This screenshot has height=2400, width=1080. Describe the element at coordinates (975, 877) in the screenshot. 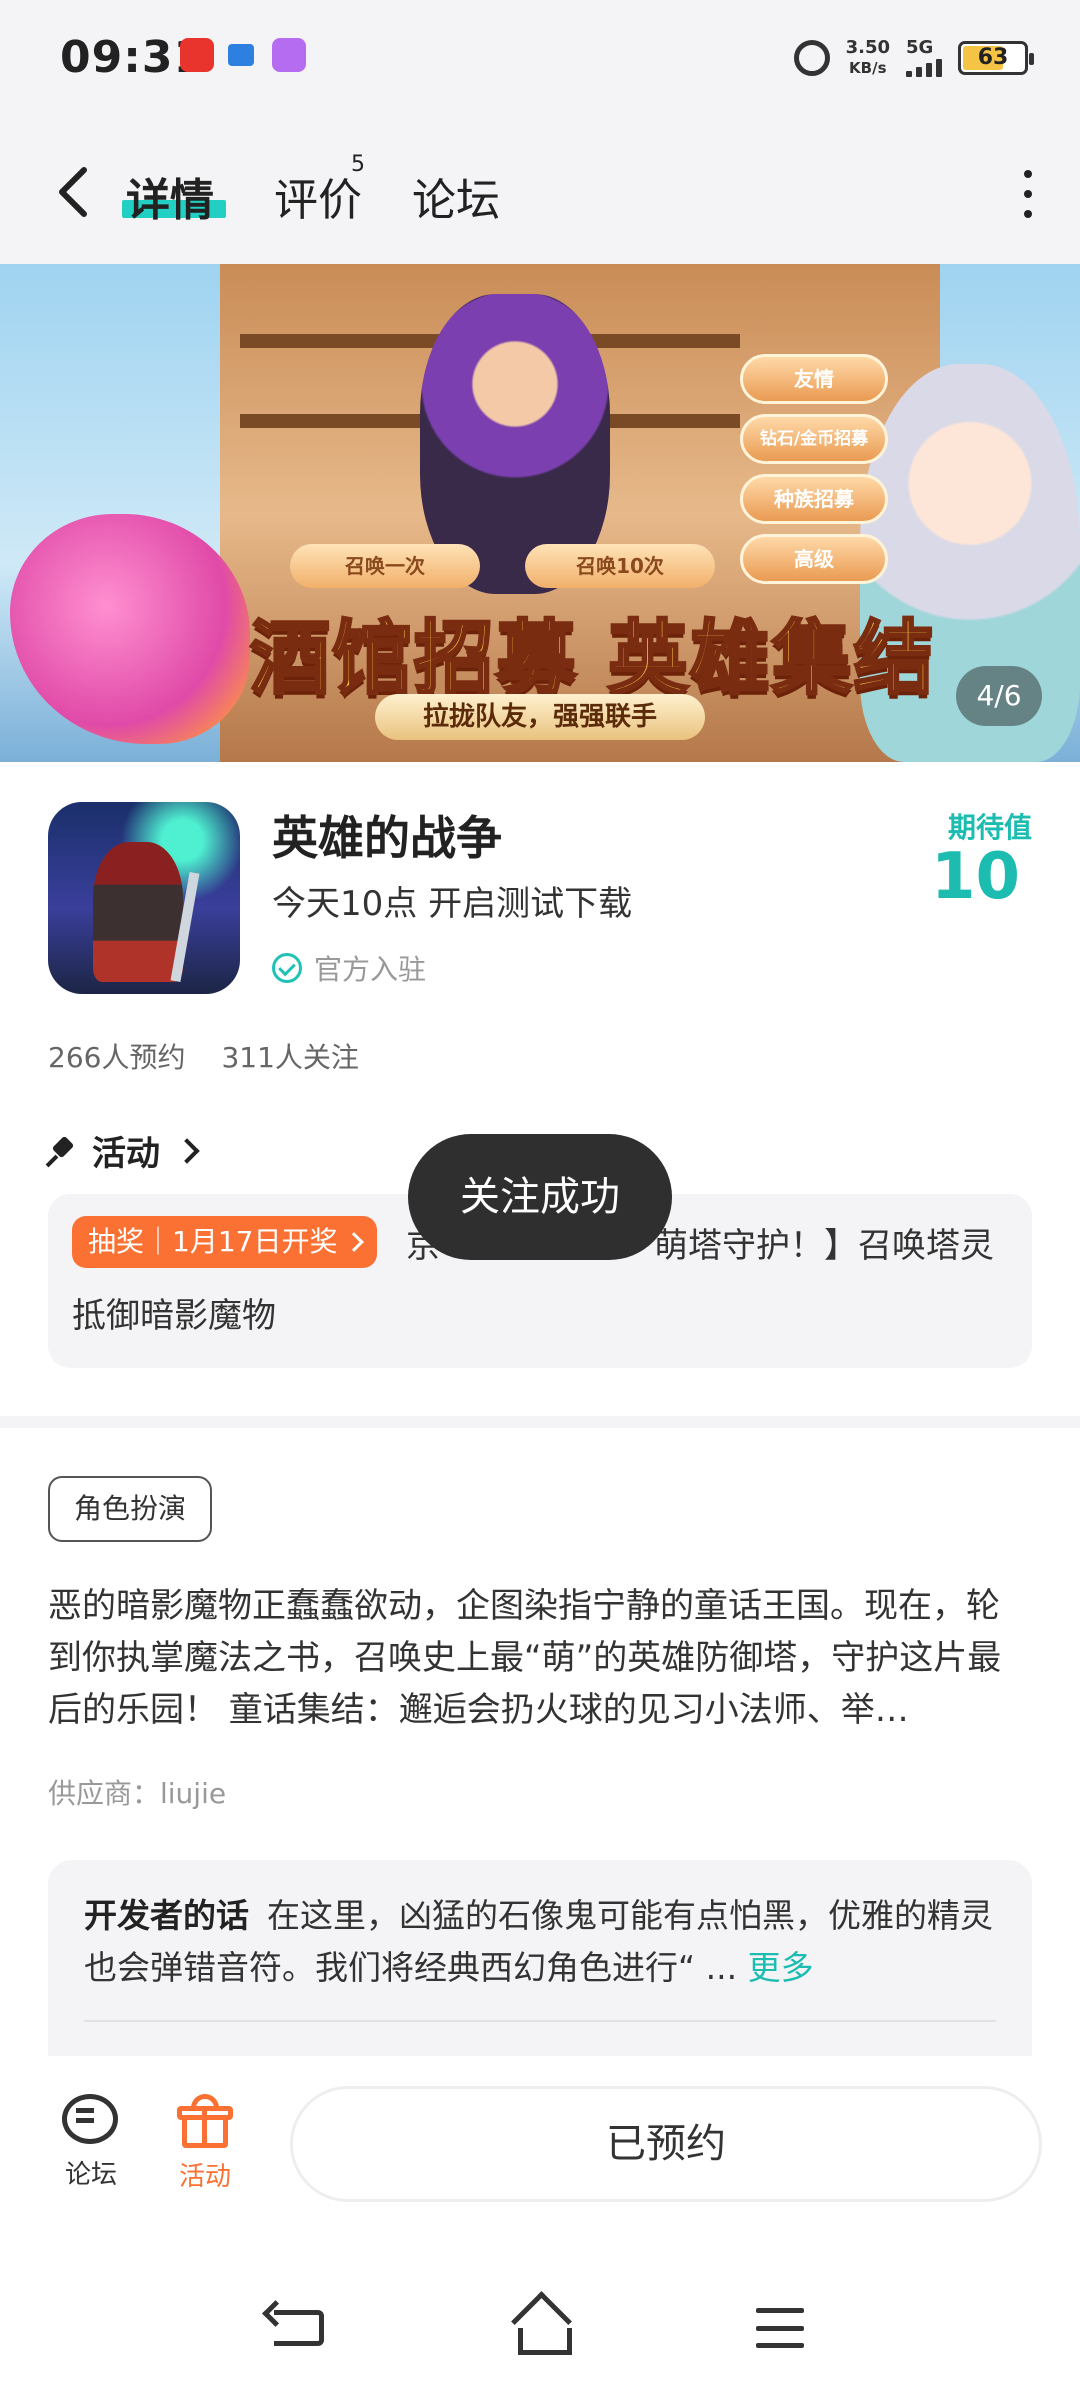

I see `expectation-value: 10` at that location.